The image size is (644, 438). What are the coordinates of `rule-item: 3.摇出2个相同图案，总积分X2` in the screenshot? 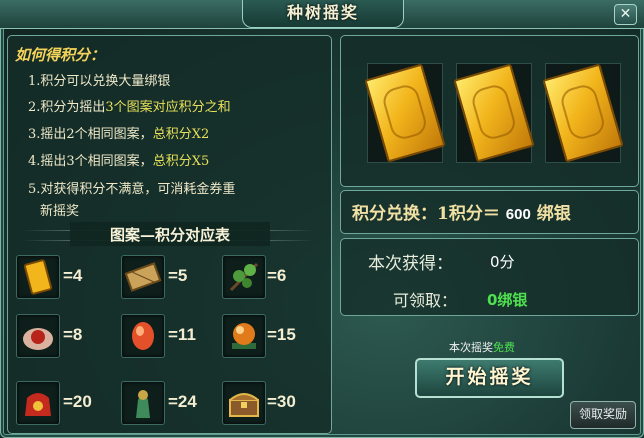 It's located at (119, 134).